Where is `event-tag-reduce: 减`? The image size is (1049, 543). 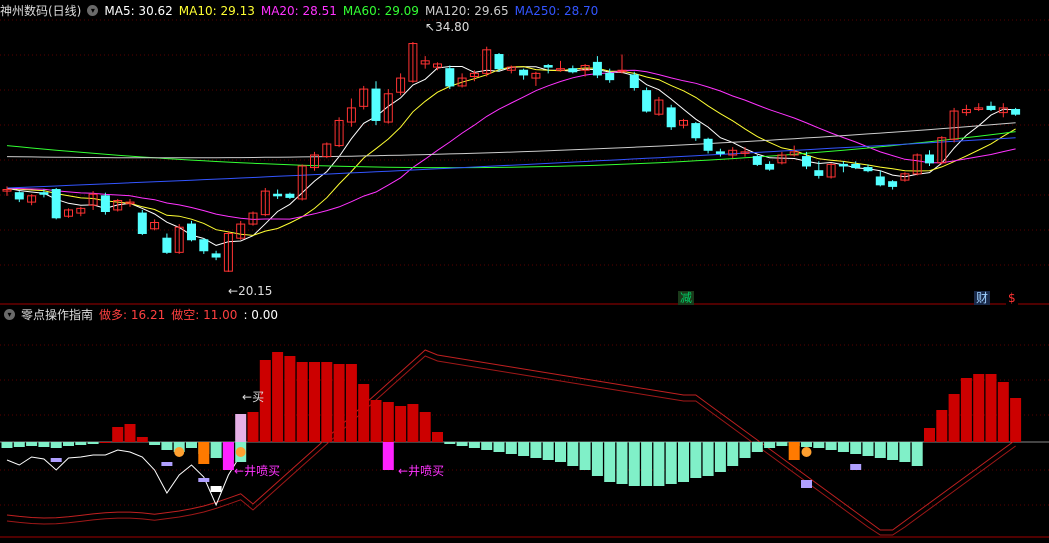
event-tag-reduce: 减 is located at coordinates (686, 298).